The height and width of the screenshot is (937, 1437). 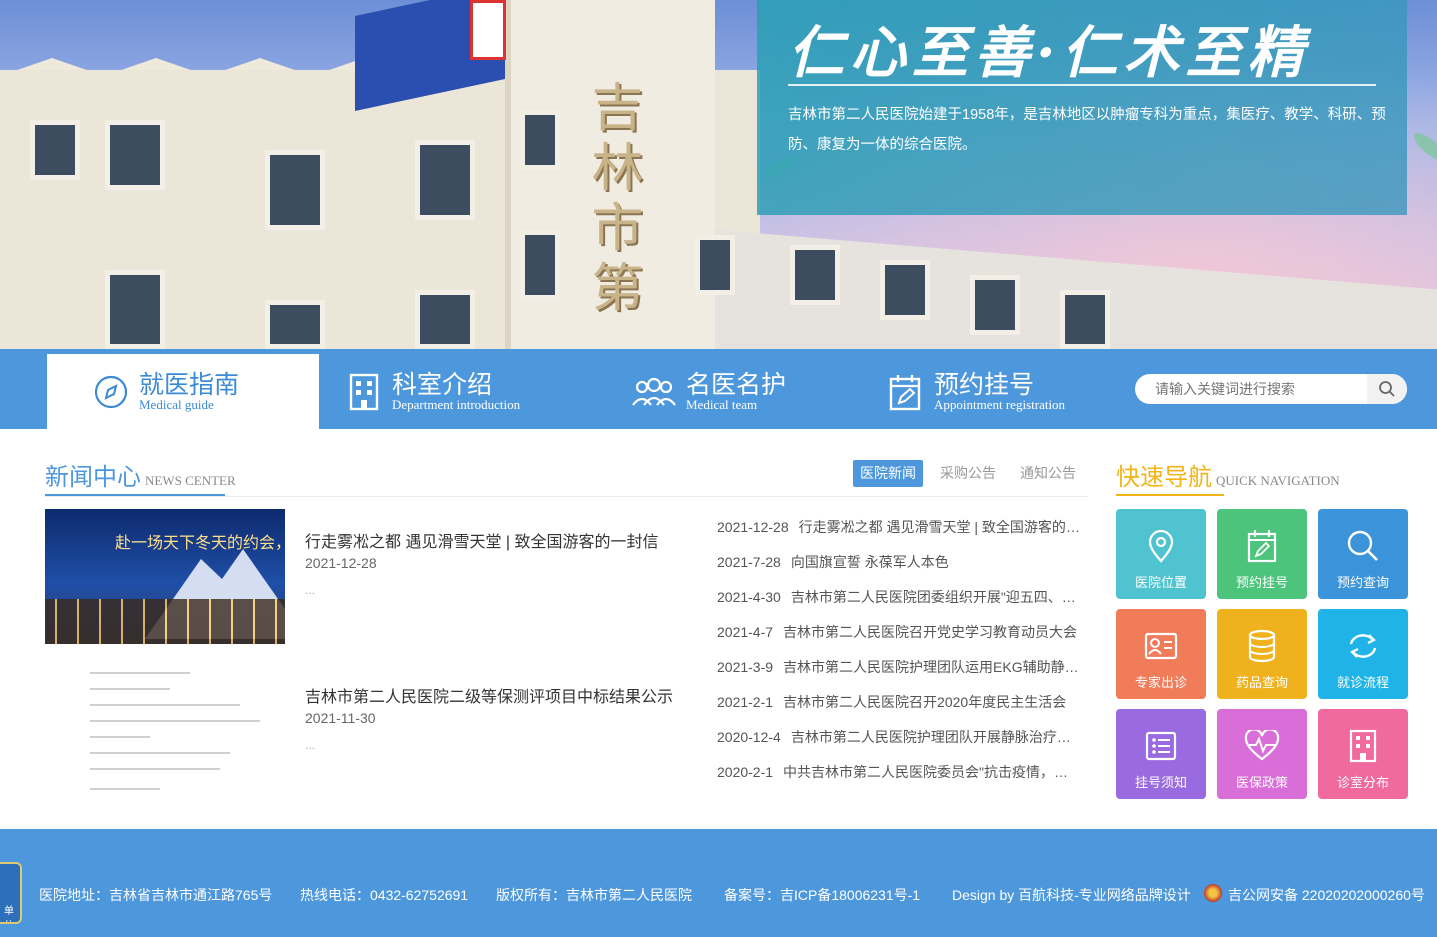 I want to click on heart-pulse-icon, so click(x=1262, y=746).